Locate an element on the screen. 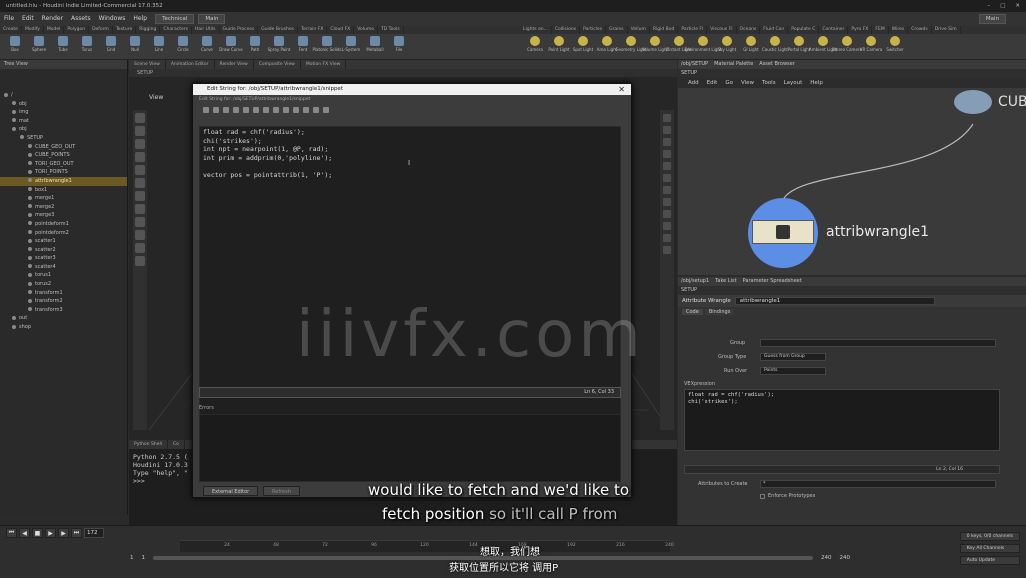  python-tab: Python Shell is located at coordinates (149, 444).